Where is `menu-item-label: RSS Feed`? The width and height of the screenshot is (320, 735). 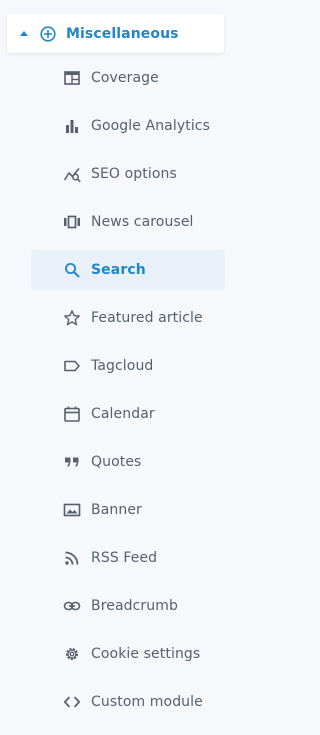
menu-item-label: RSS Feed is located at coordinates (124, 558).